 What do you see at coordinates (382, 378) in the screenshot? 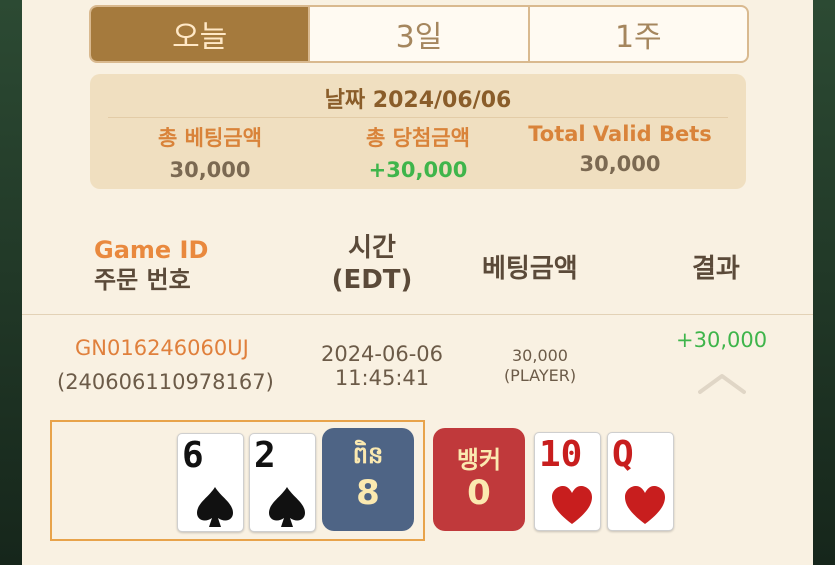
I see `record-time: 11:45:41` at bounding box center [382, 378].